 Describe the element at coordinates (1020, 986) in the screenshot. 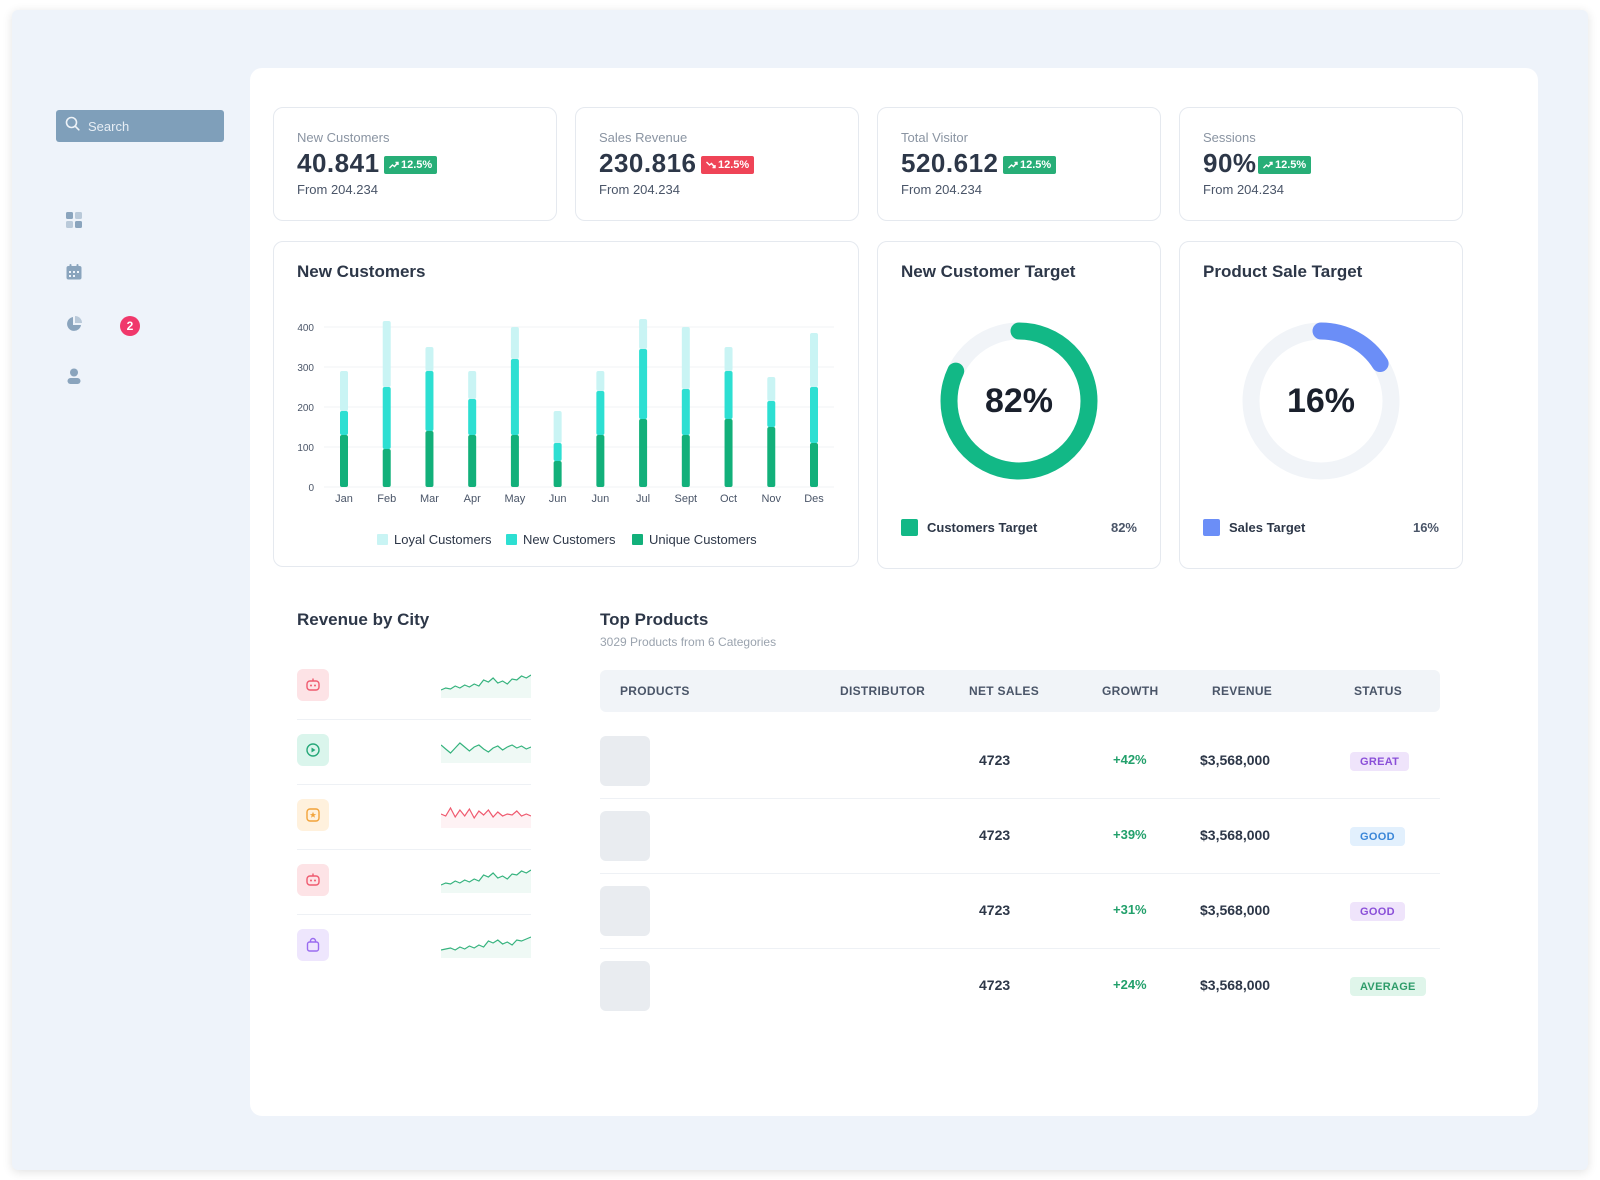

I see `table-row: 4723 +24% $3,568,000 AVERAGE` at that location.